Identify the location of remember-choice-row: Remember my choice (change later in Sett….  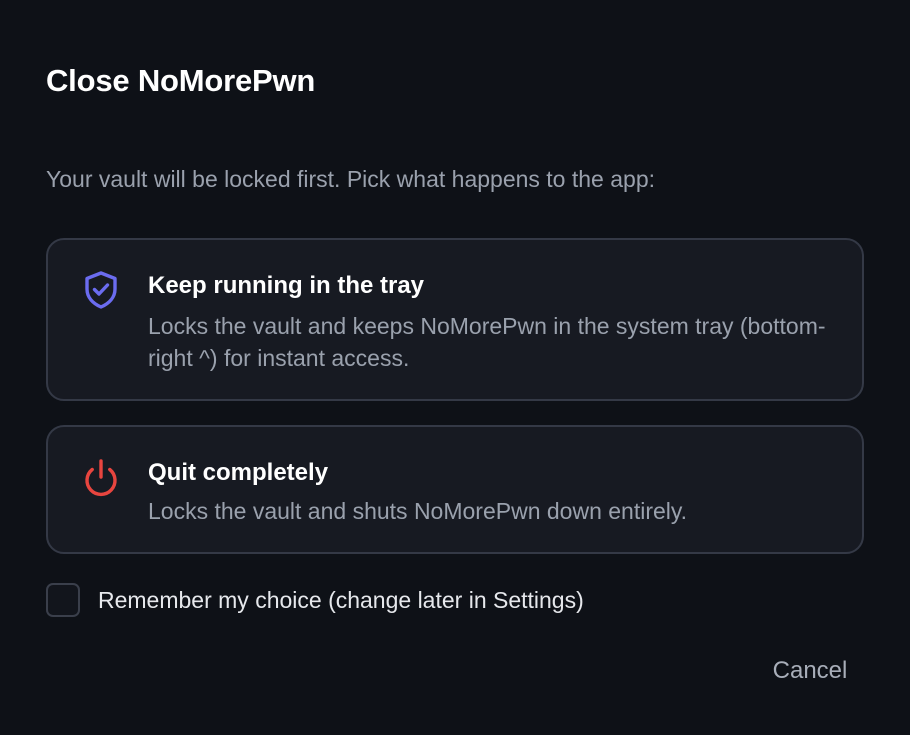
(315, 600).